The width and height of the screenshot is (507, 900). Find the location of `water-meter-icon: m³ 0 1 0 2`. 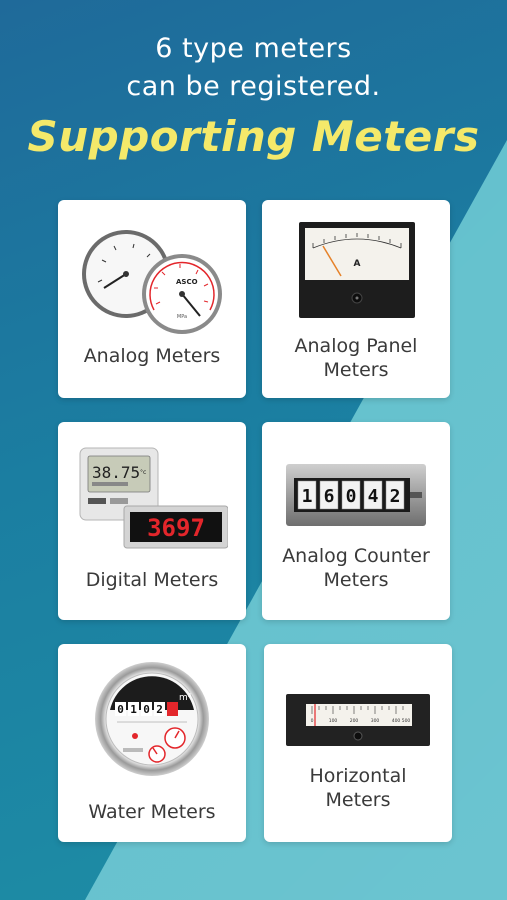

water-meter-icon: m³ 0 1 0 2 is located at coordinates (152, 719).